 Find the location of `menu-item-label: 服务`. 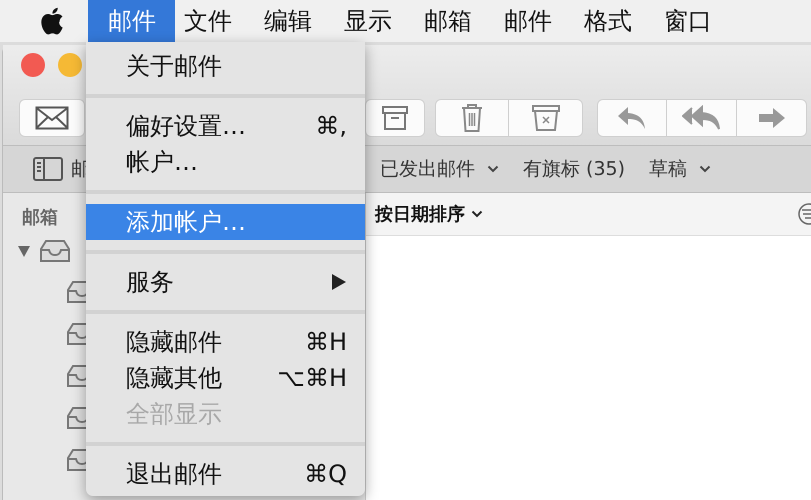

menu-item-label: 服务 is located at coordinates (150, 282).